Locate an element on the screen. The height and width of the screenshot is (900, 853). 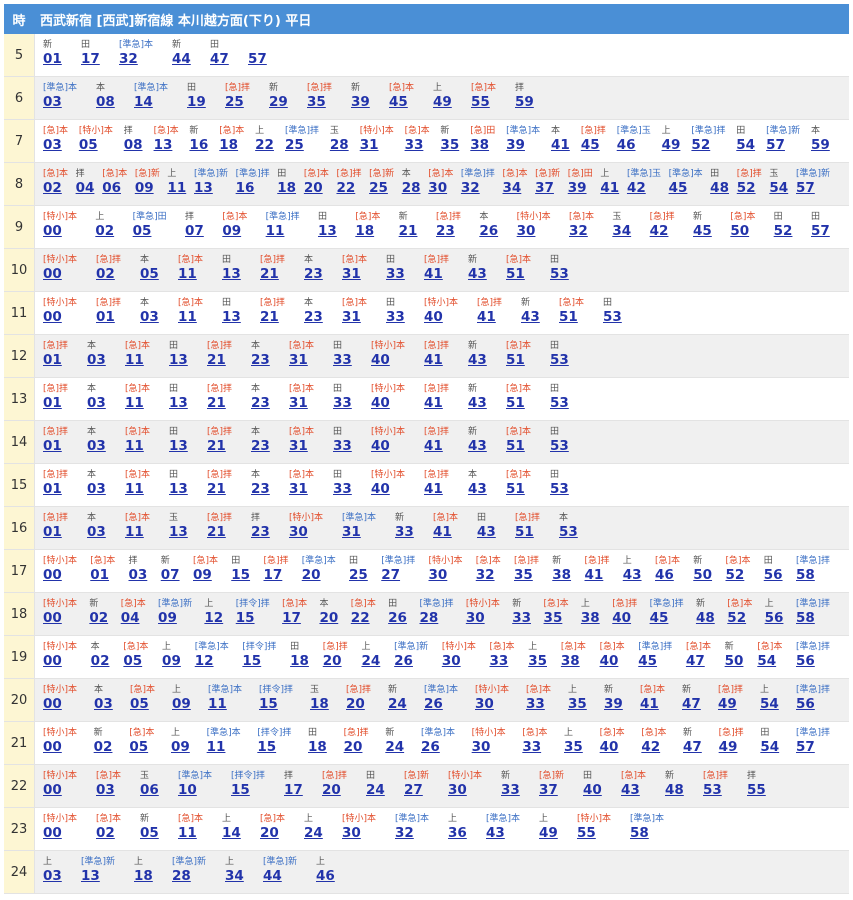
departure-minute: 49 is located at coordinates (671, 145).